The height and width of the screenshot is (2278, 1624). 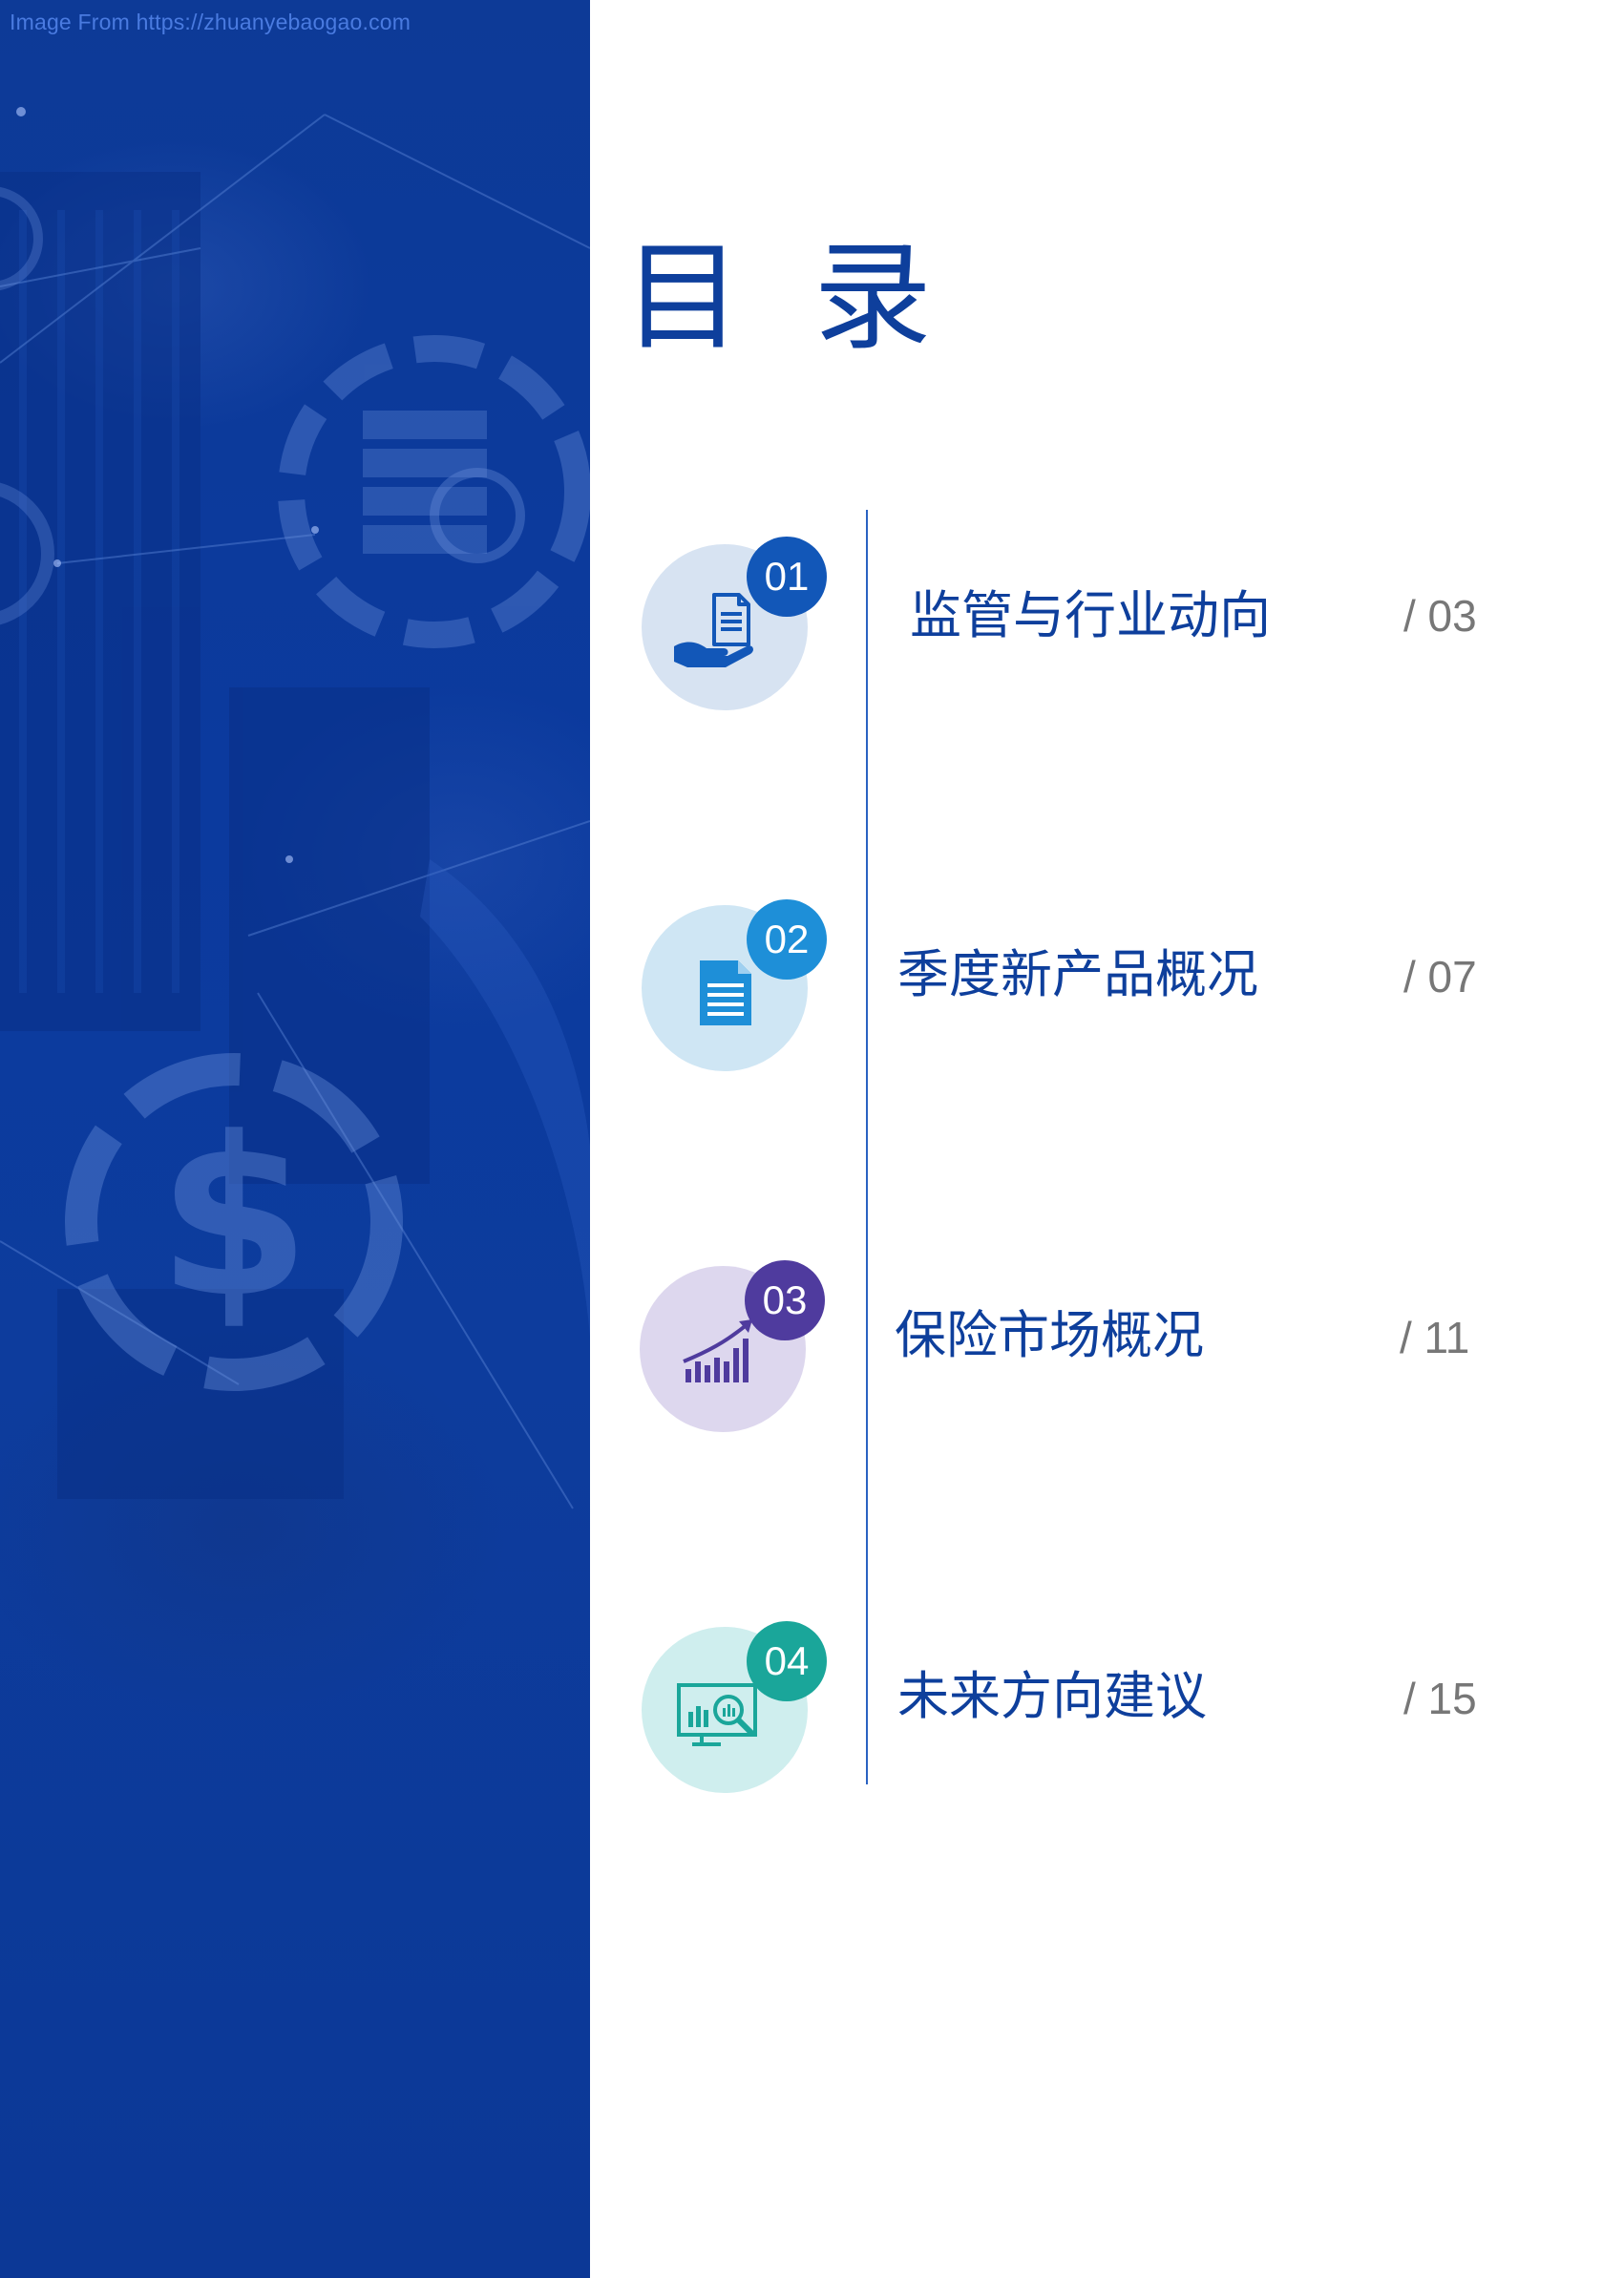 What do you see at coordinates (813, 298) in the screenshot?
I see `page-title: 目录` at bounding box center [813, 298].